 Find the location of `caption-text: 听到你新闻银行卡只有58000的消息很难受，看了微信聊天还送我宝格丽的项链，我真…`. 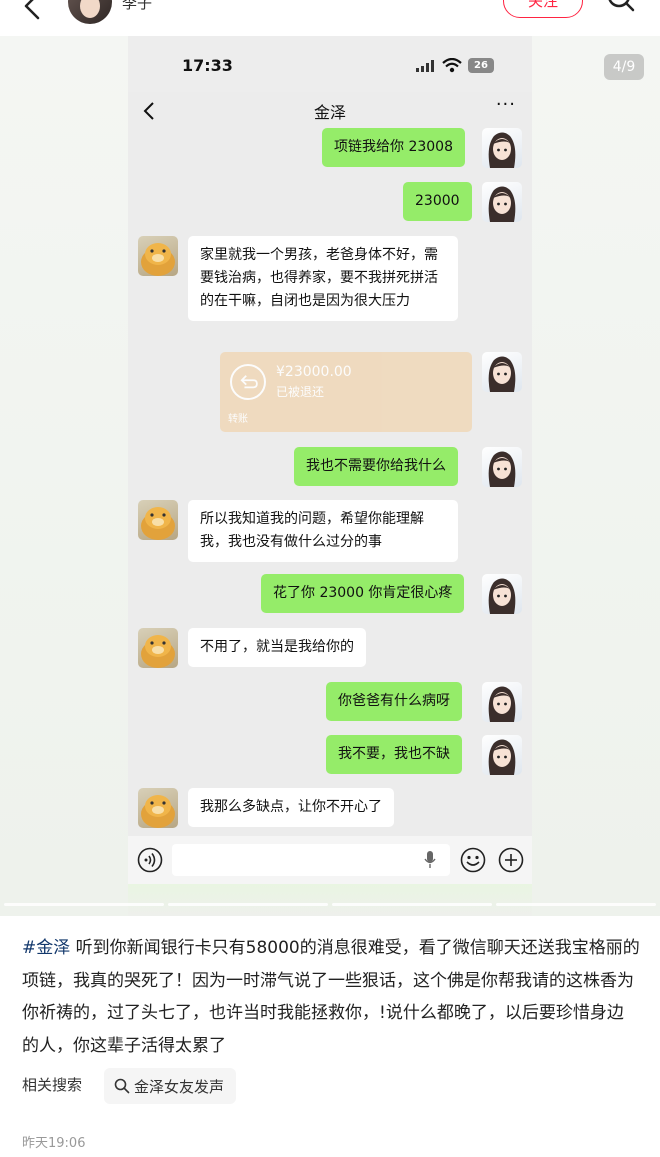

caption-text: 听到你新闻银行卡只有58000的消息很难受，看了微信聊天还送我宝格丽的项链，我真… is located at coordinates (331, 997).